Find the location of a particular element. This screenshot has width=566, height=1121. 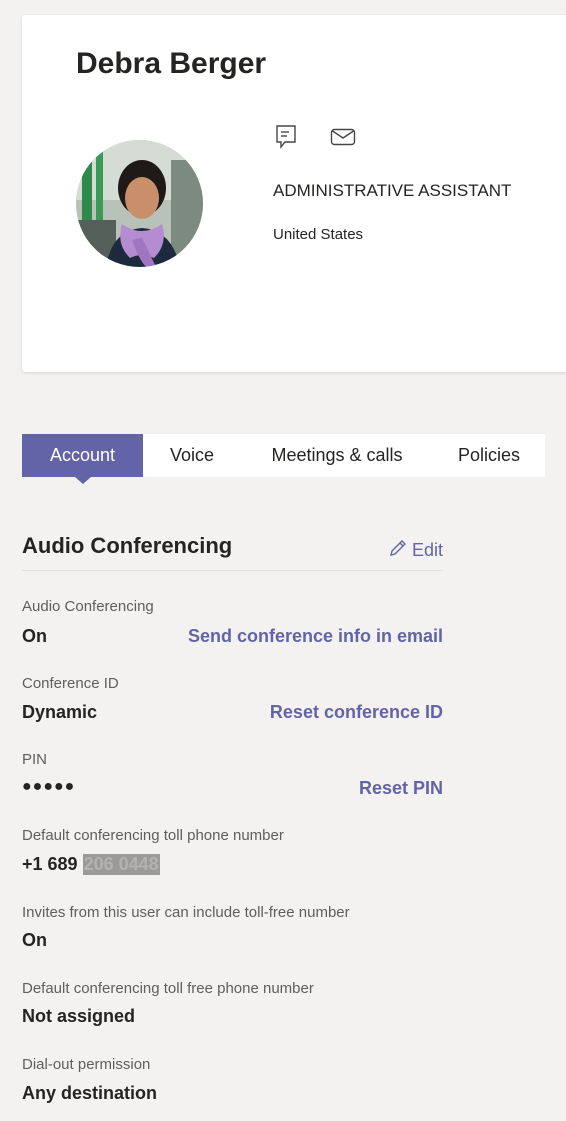

toll-free-number-value: Not assigned is located at coordinates (79, 1016).